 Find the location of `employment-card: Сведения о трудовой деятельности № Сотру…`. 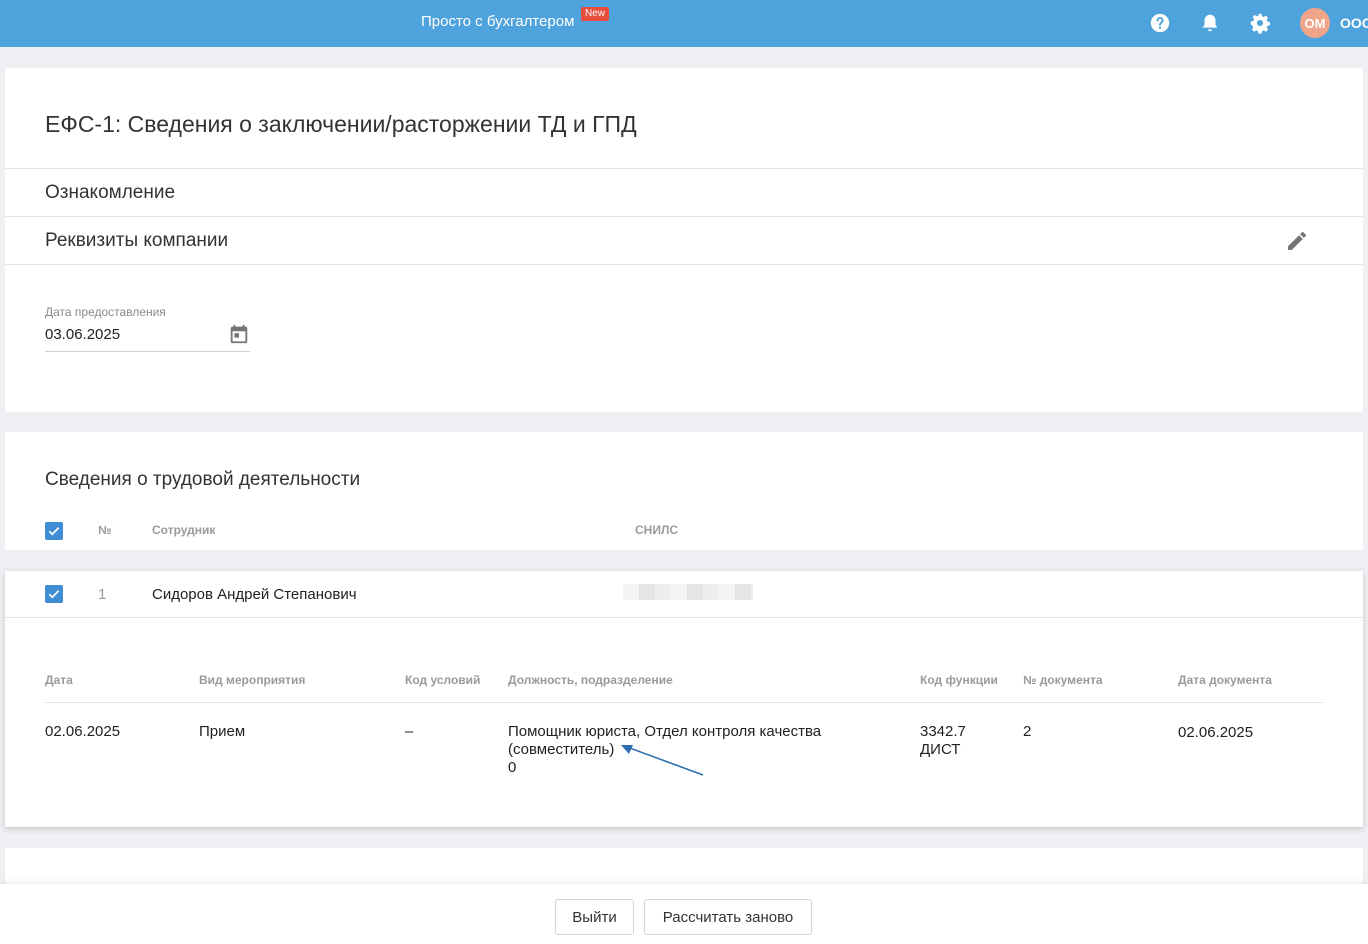

employment-card: Сведения о трудовой деятельности № Сотру… is located at coordinates (684, 491).